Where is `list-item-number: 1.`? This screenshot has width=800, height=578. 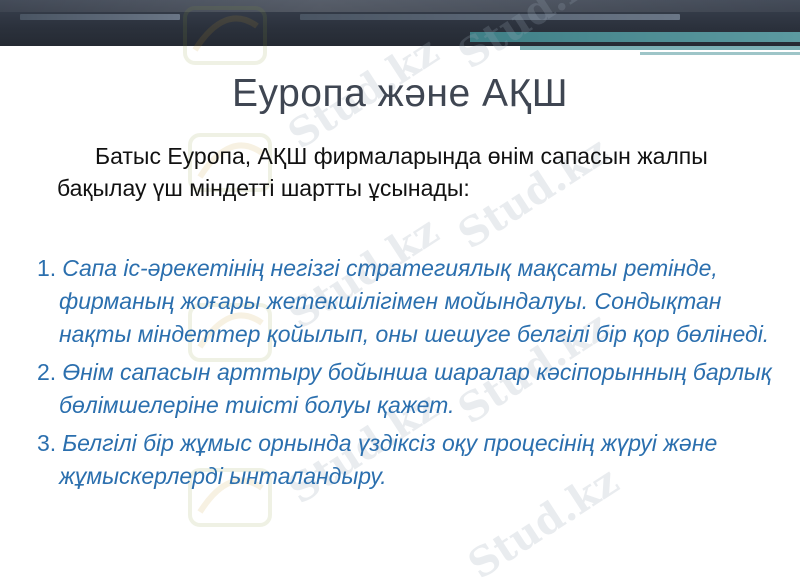 list-item-number: 1. is located at coordinates (47, 268).